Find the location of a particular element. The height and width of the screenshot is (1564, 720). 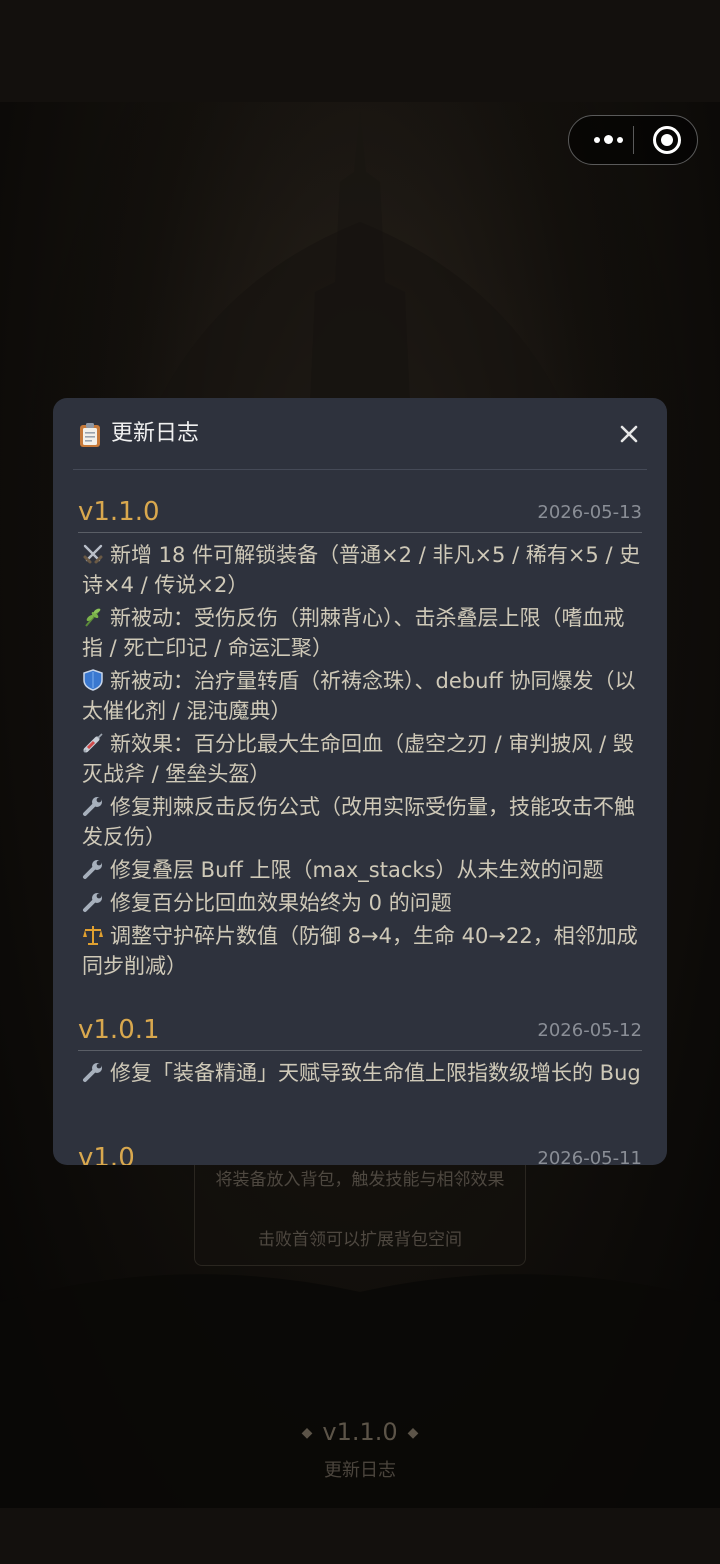

changelog-entry: 修复百分比回血效果始终为 0 的问题 is located at coordinates (360, 903).